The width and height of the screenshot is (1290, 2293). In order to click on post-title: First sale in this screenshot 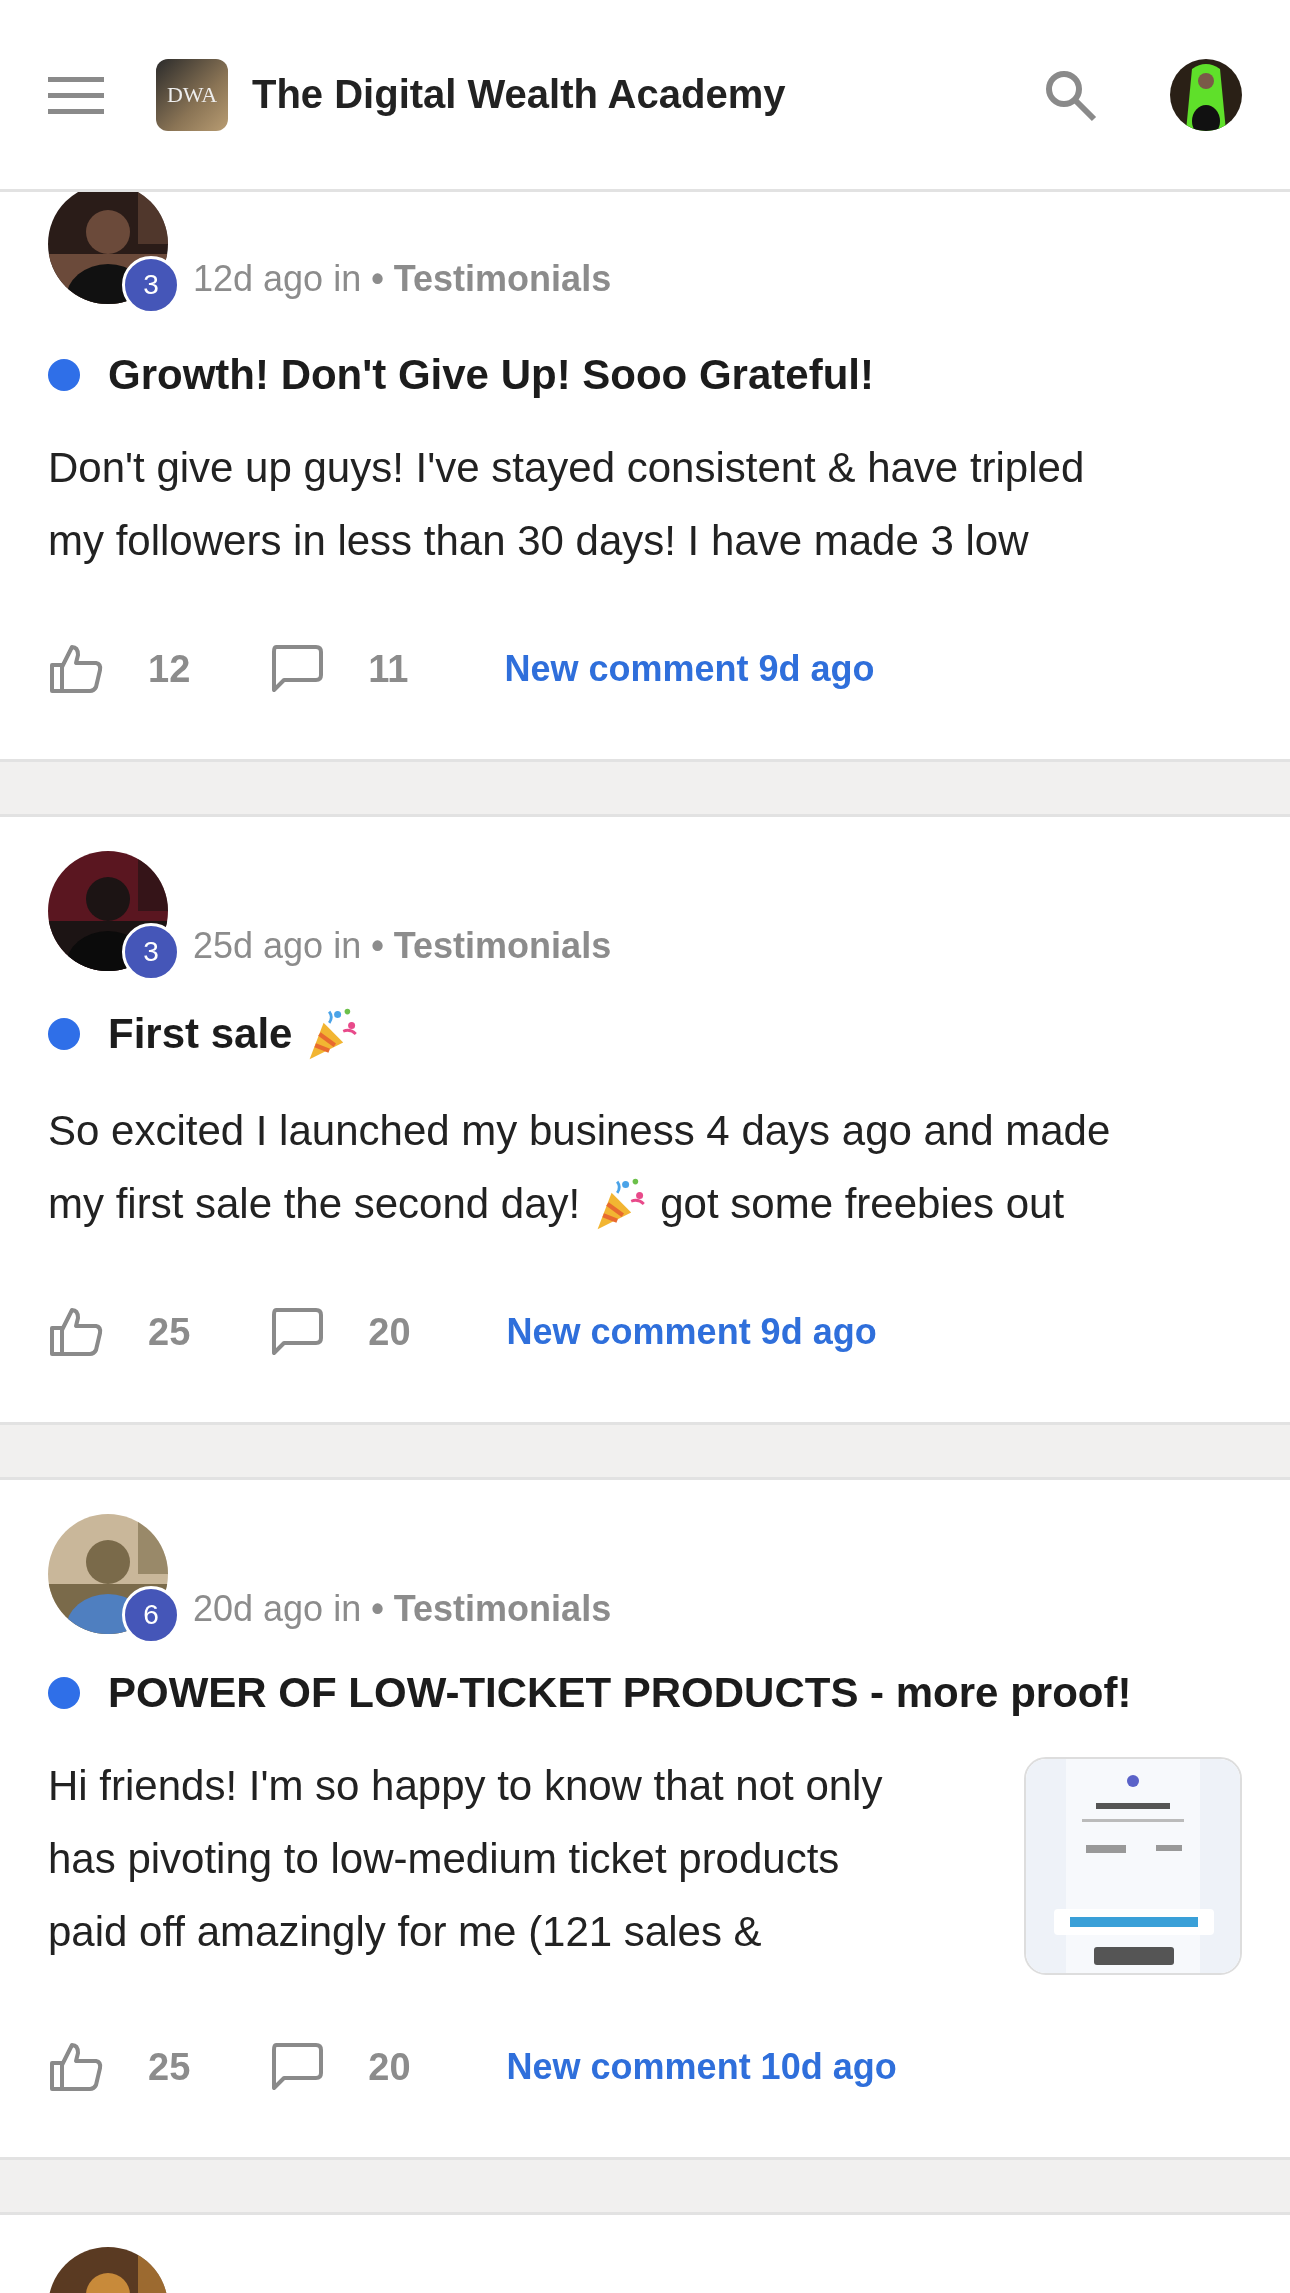, I will do `click(200, 1034)`.